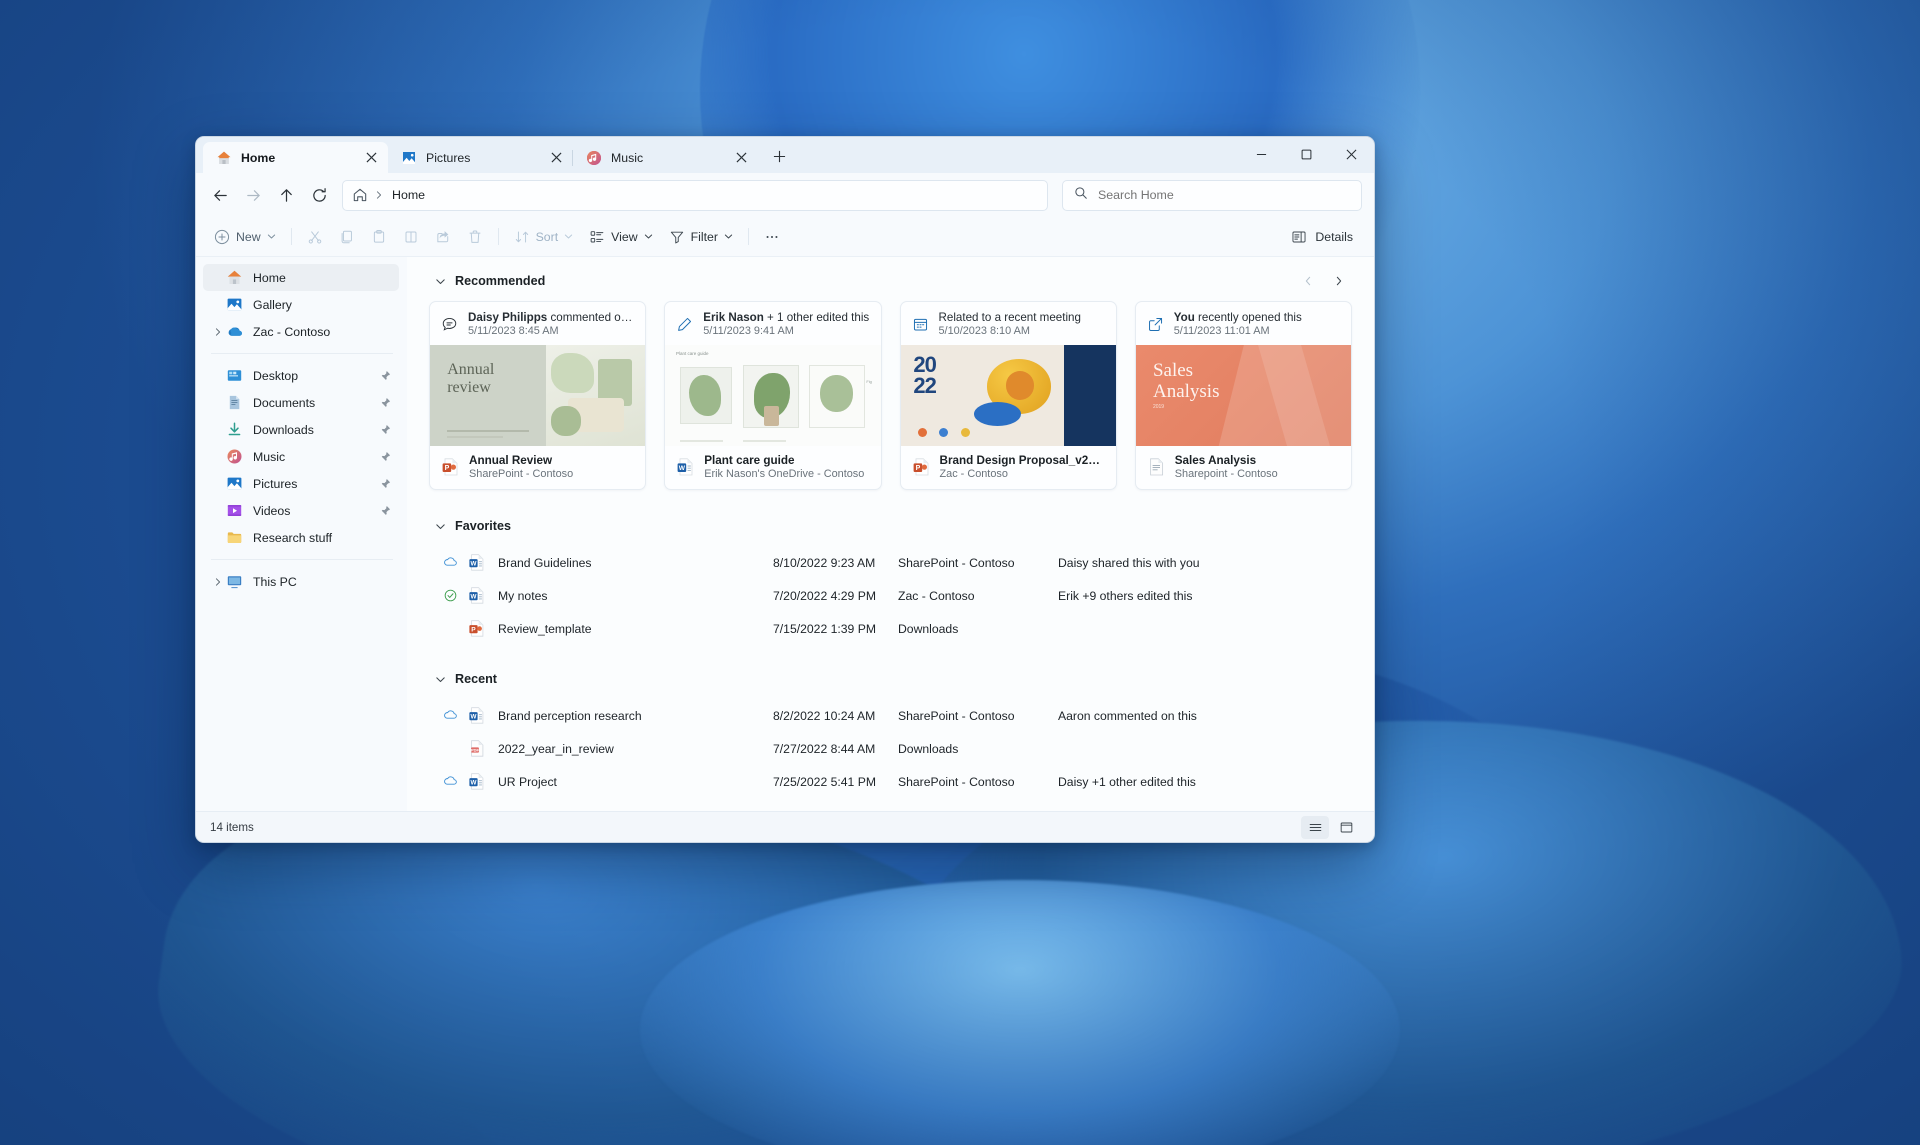  Describe the element at coordinates (453, 595) in the screenshot. I see `synced-status-icon` at that location.